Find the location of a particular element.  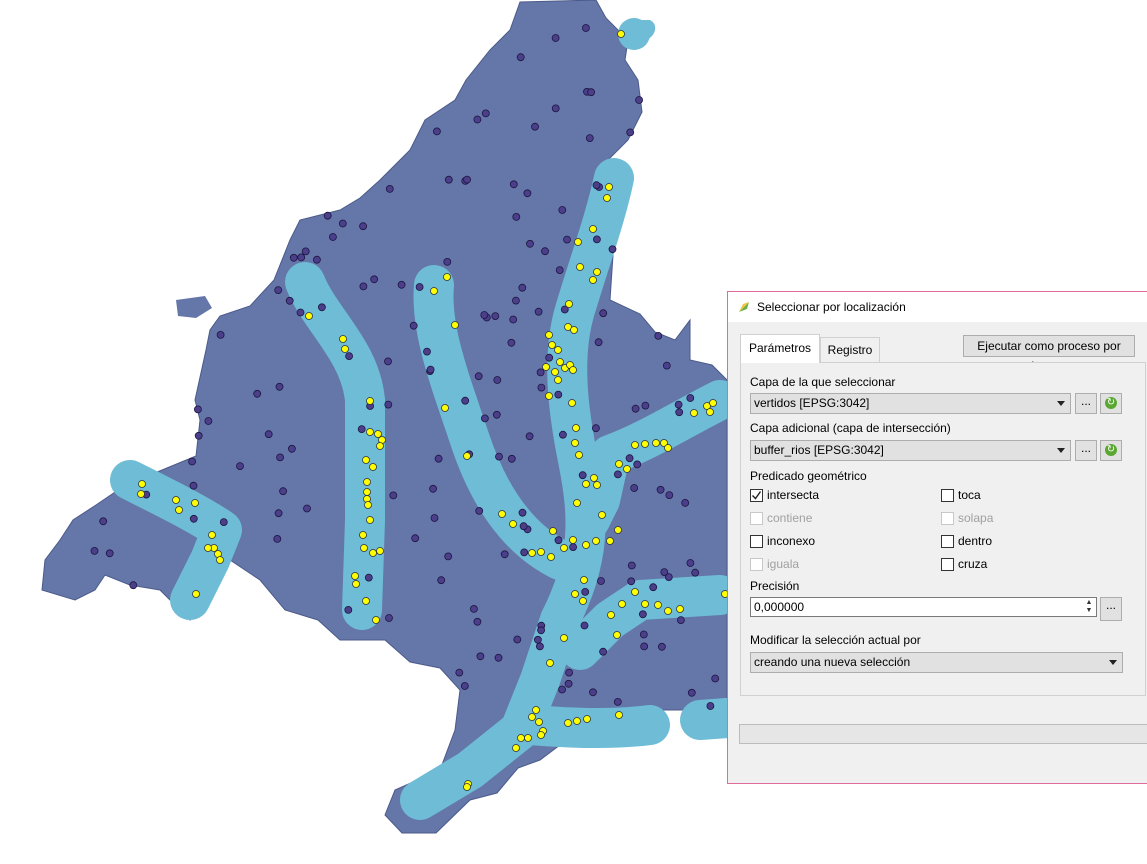

additional-layer-label: Capa adicional (capa de intersección) is located at coordinates (850, 428).